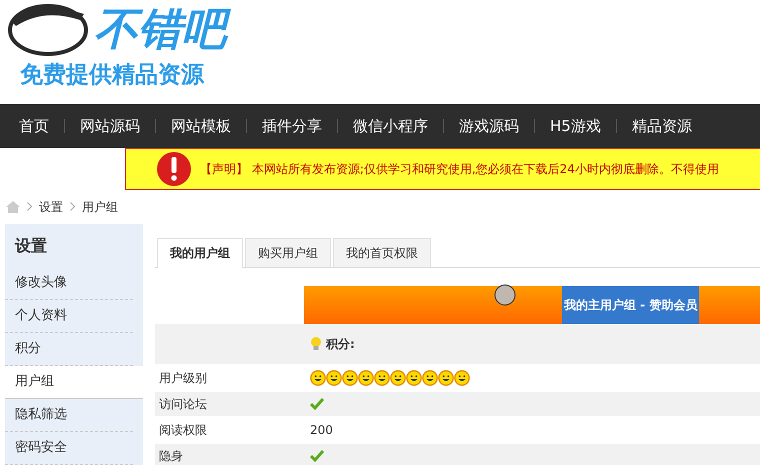 The height and width of the screenshot is (465, 760). What do you see at coordinates (69, 415) in the screenshot?
I see `sidebar-item: 隐私筛选` at bounding box center [69, 415].